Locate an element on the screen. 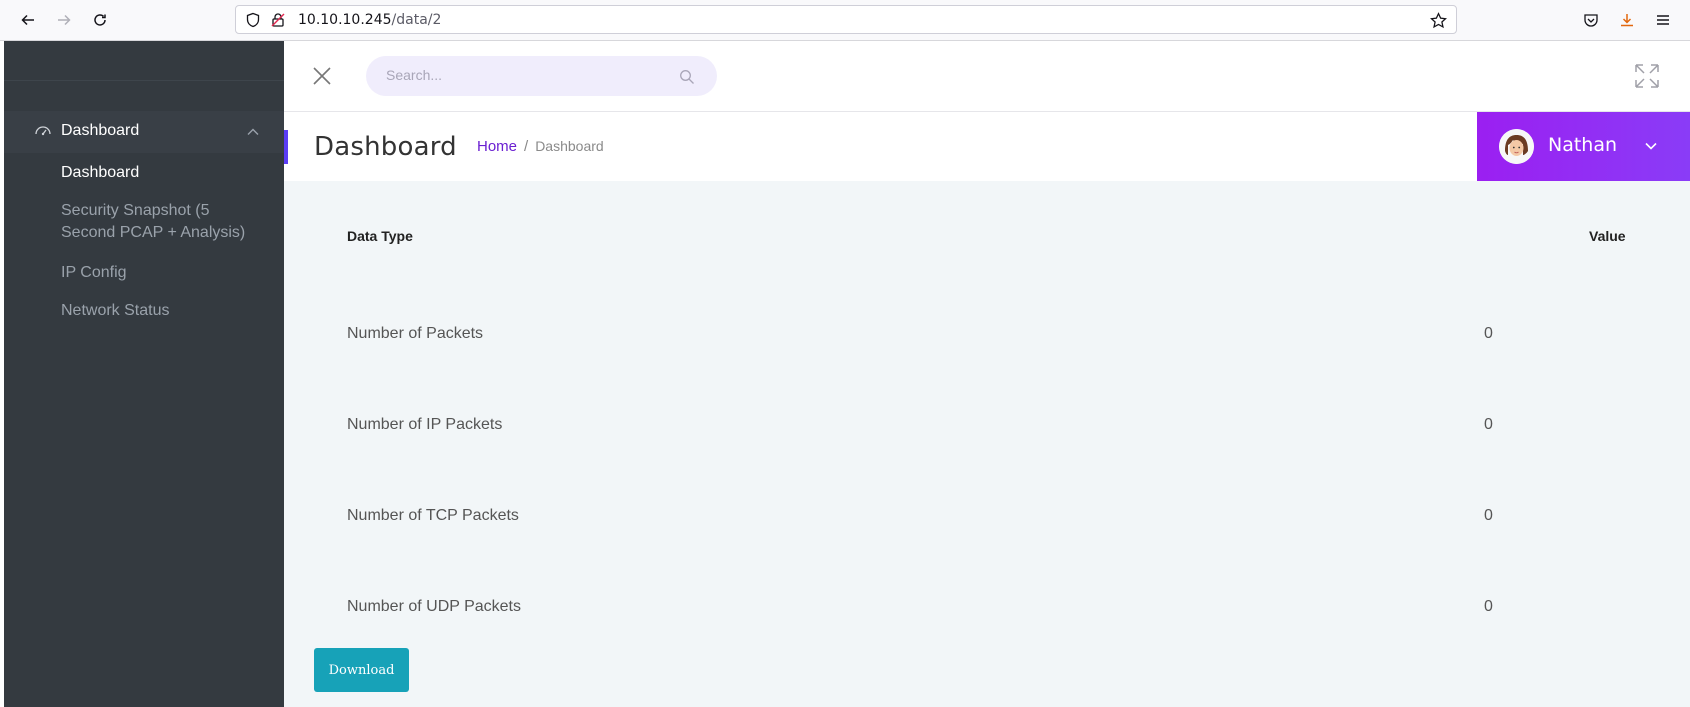 The image size is (1690, 707). address-bar: 10.10.10.245/data/2 is located at coordinates (846, 19).